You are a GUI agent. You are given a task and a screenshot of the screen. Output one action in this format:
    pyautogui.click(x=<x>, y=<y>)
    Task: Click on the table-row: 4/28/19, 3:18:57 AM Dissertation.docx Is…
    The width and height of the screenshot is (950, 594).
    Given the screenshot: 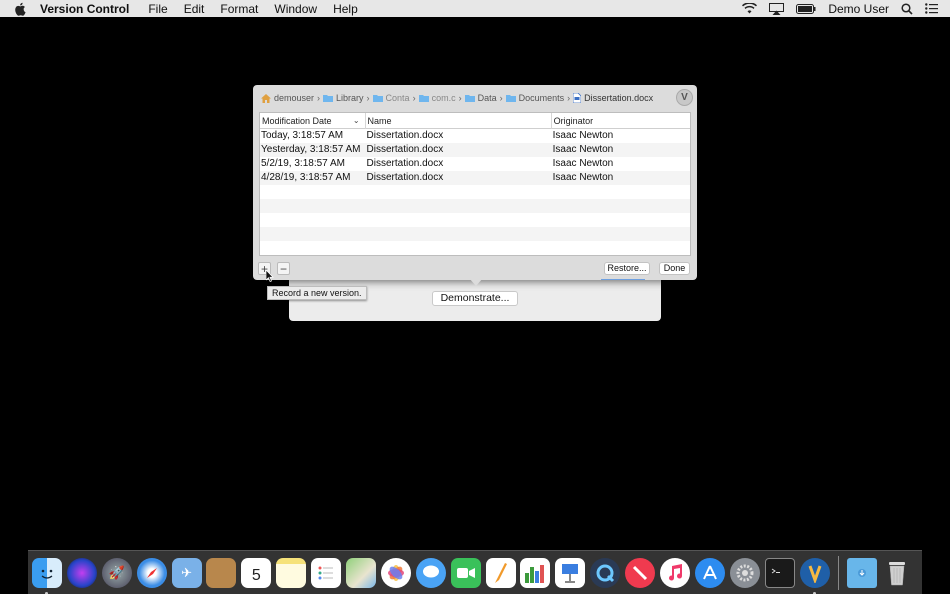 What is the action you would take?
    pyautogui.click(x=475, y=178)
    